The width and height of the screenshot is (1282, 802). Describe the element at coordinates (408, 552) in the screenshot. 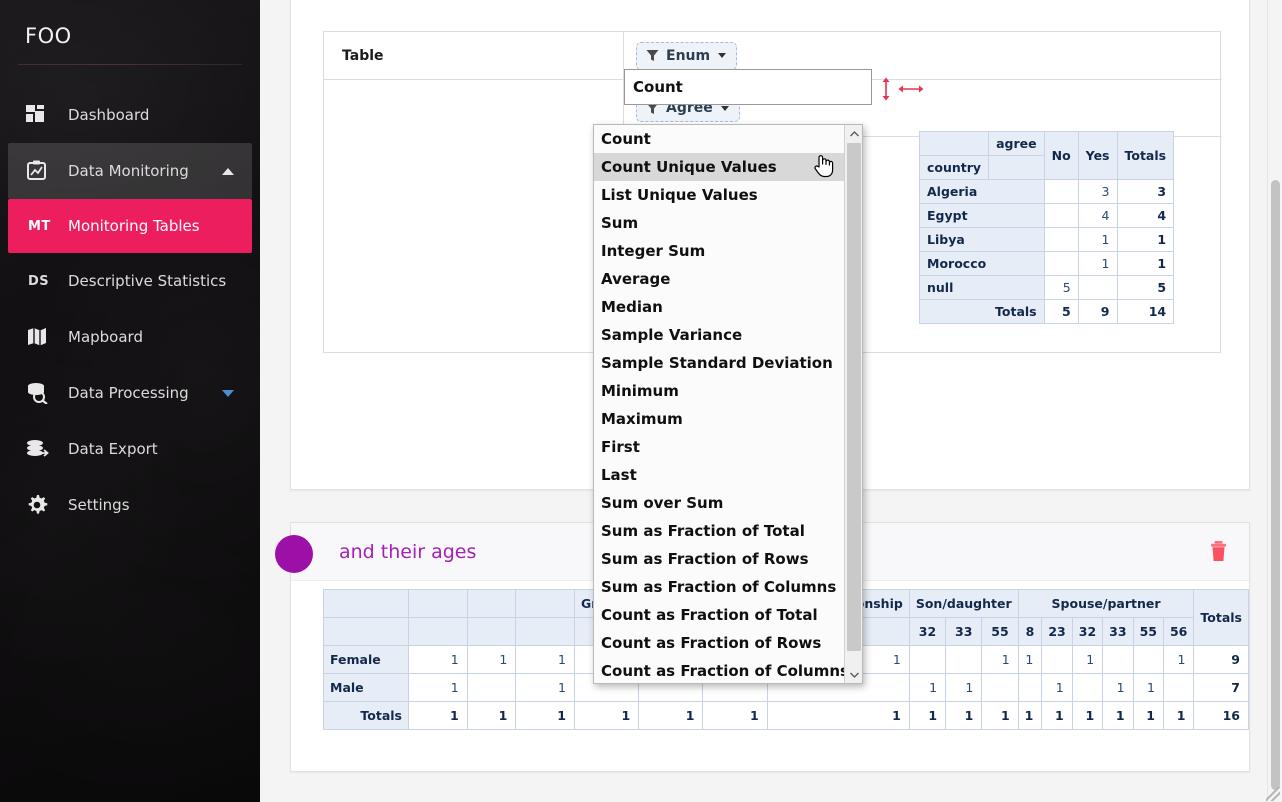

I see `card-title: and their ages` at that location.